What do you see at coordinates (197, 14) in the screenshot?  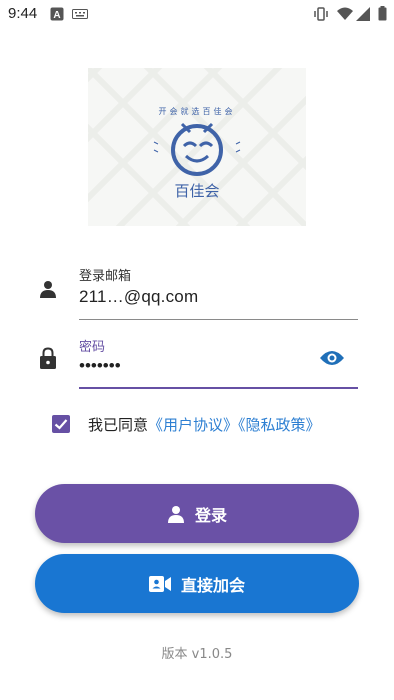 I see `status-bar: 9:44 A` at bounding box center [197, 14].